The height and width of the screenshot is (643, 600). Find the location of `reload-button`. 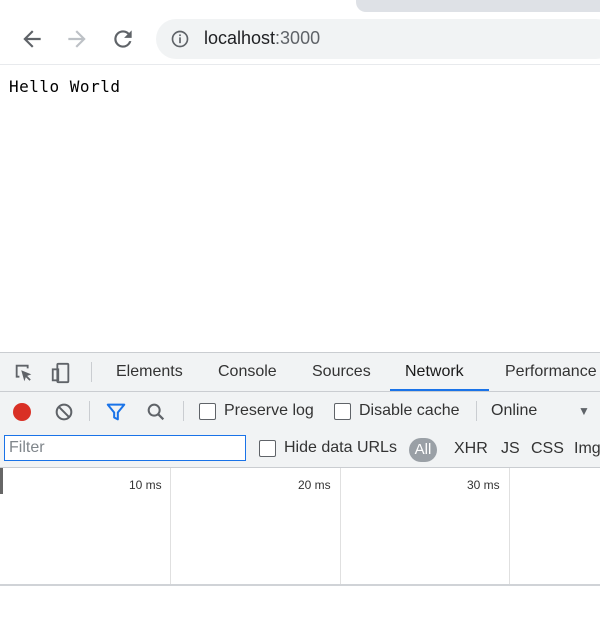

reload-button is located at coordinates (123, 39).